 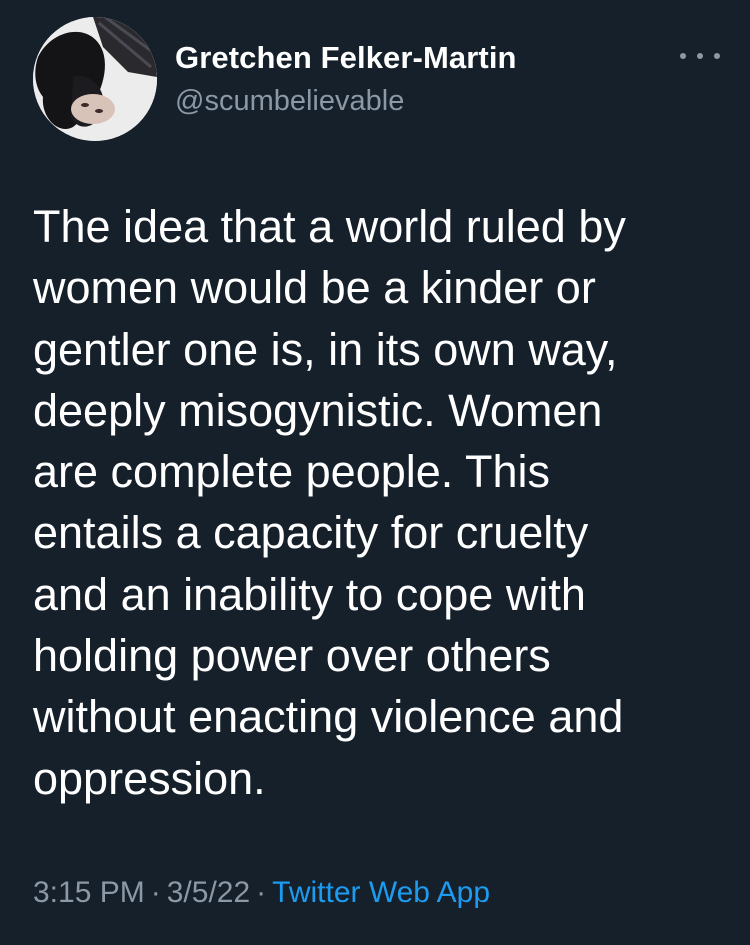 What do you see at coordinates (325, 349) in the screenshot?
I see `tweet-text-line: gentler one is, in its own way,` at bounding box center [325, 349].